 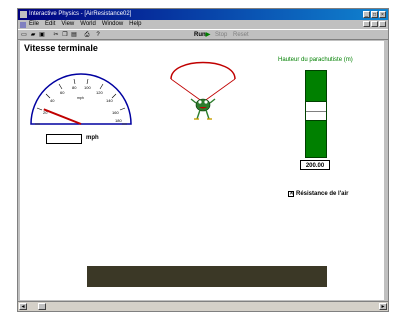 I want to click on scroll-right-button: ▸, so click(x=383, y=306).